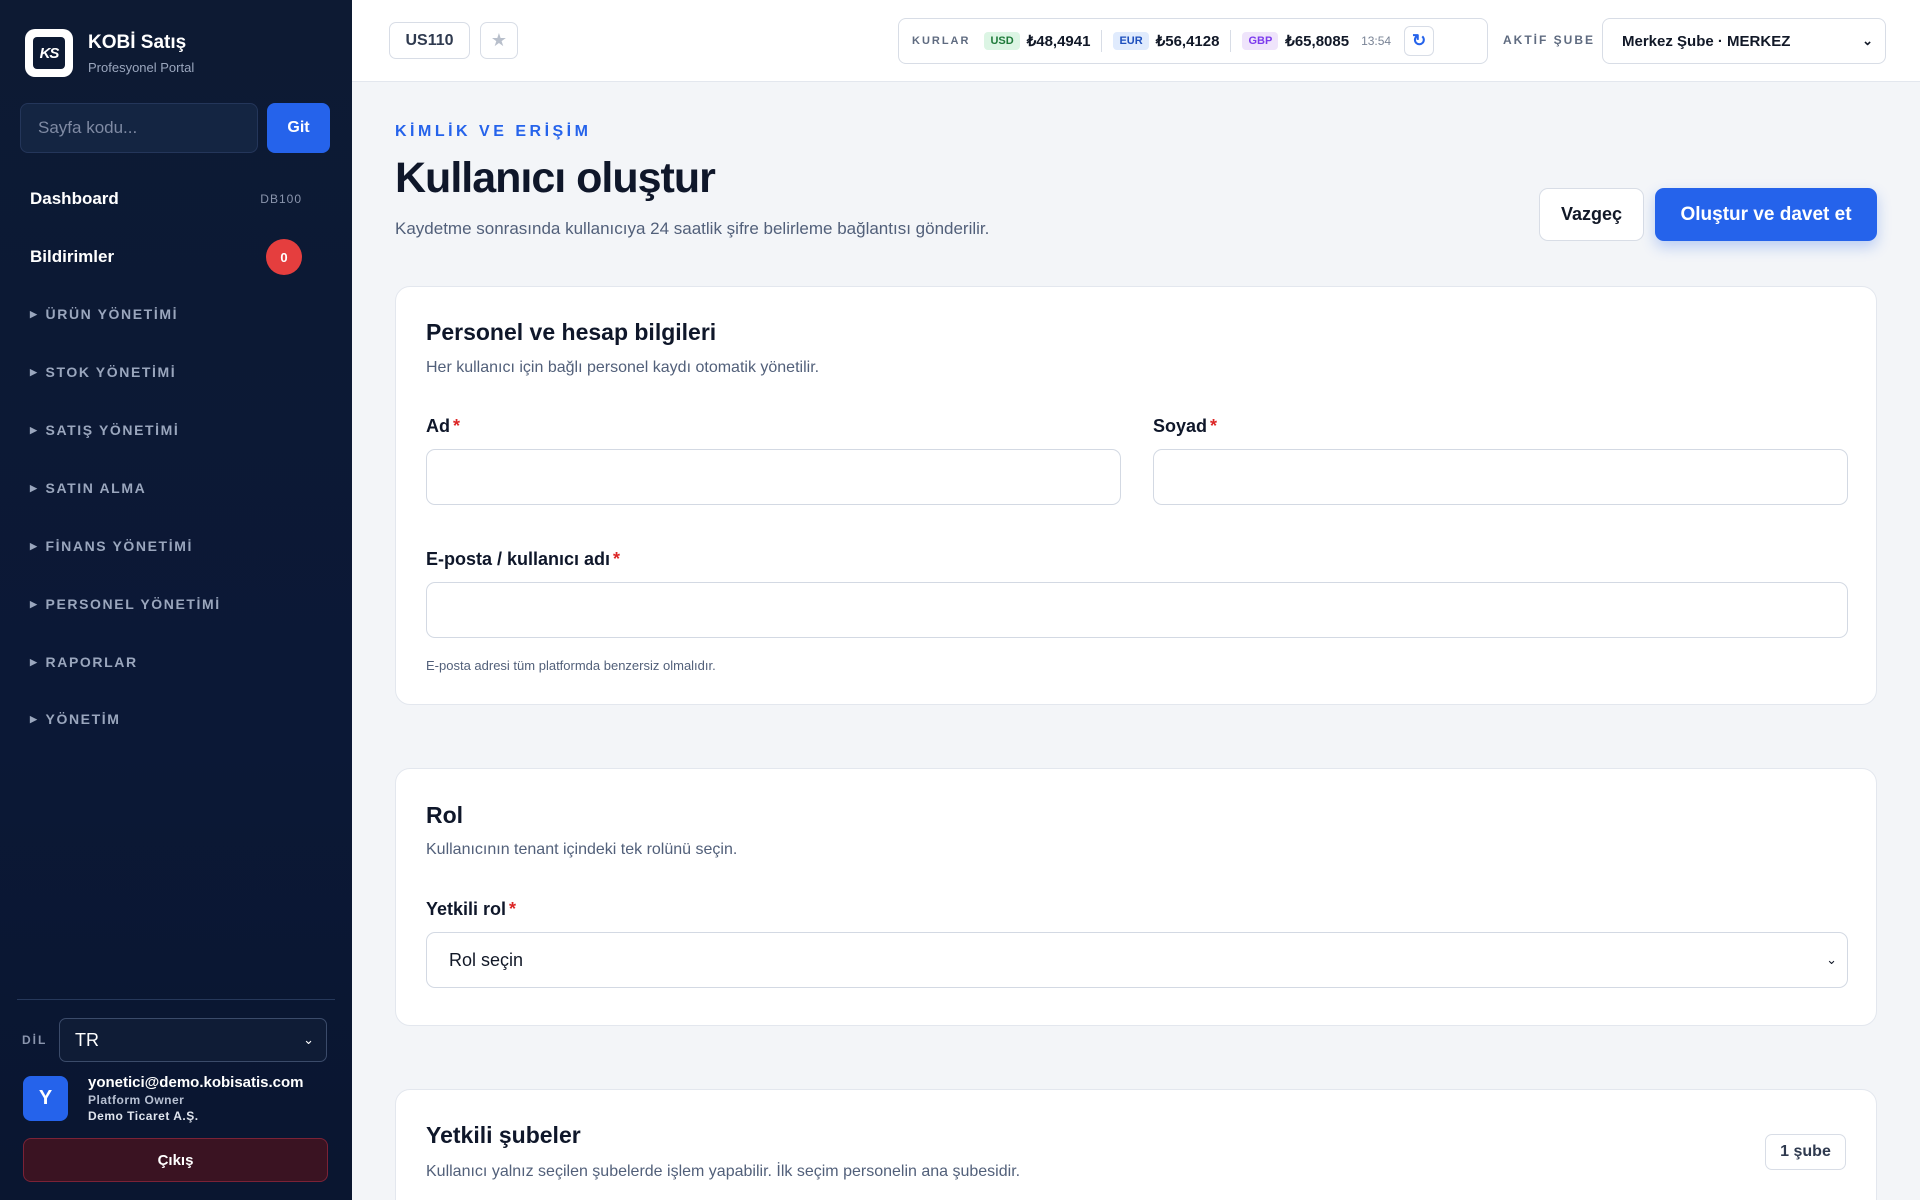 This screenshot has width=1920, height=1200. I want to click on sidebar-group-label: YÖNETİM, so click(83, 719).